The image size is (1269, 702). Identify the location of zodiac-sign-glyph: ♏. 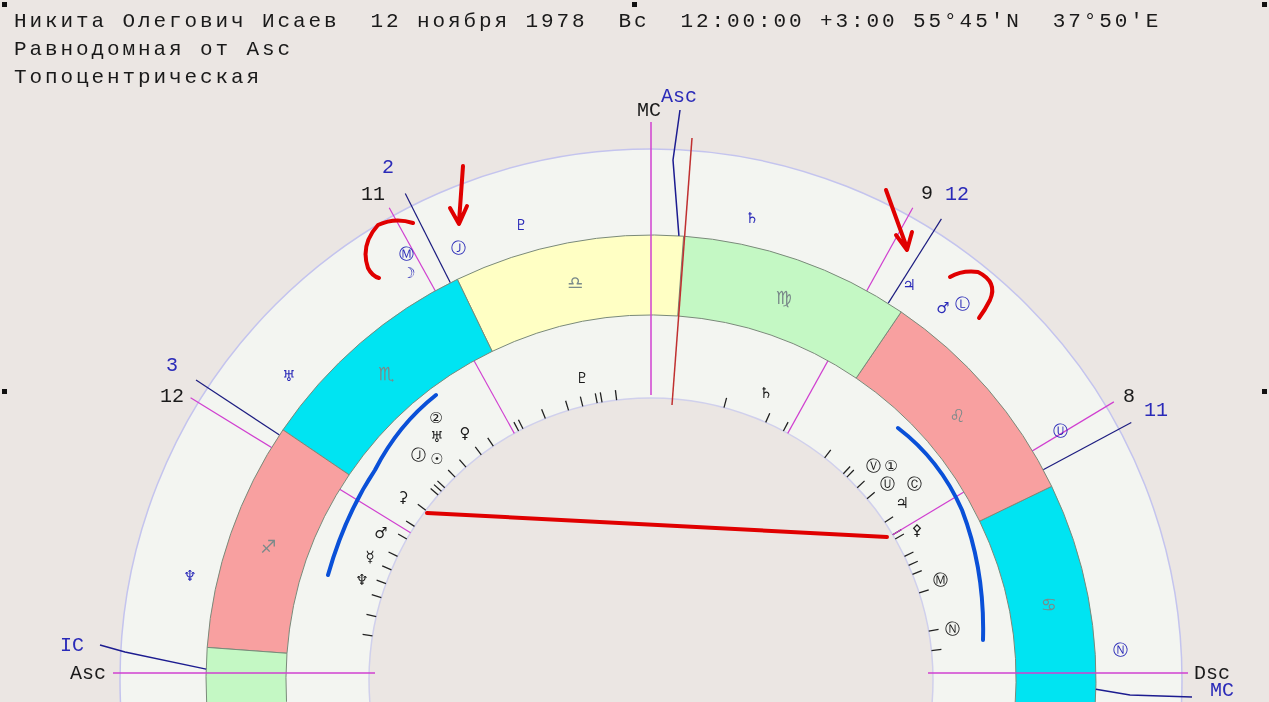
(386, 373).